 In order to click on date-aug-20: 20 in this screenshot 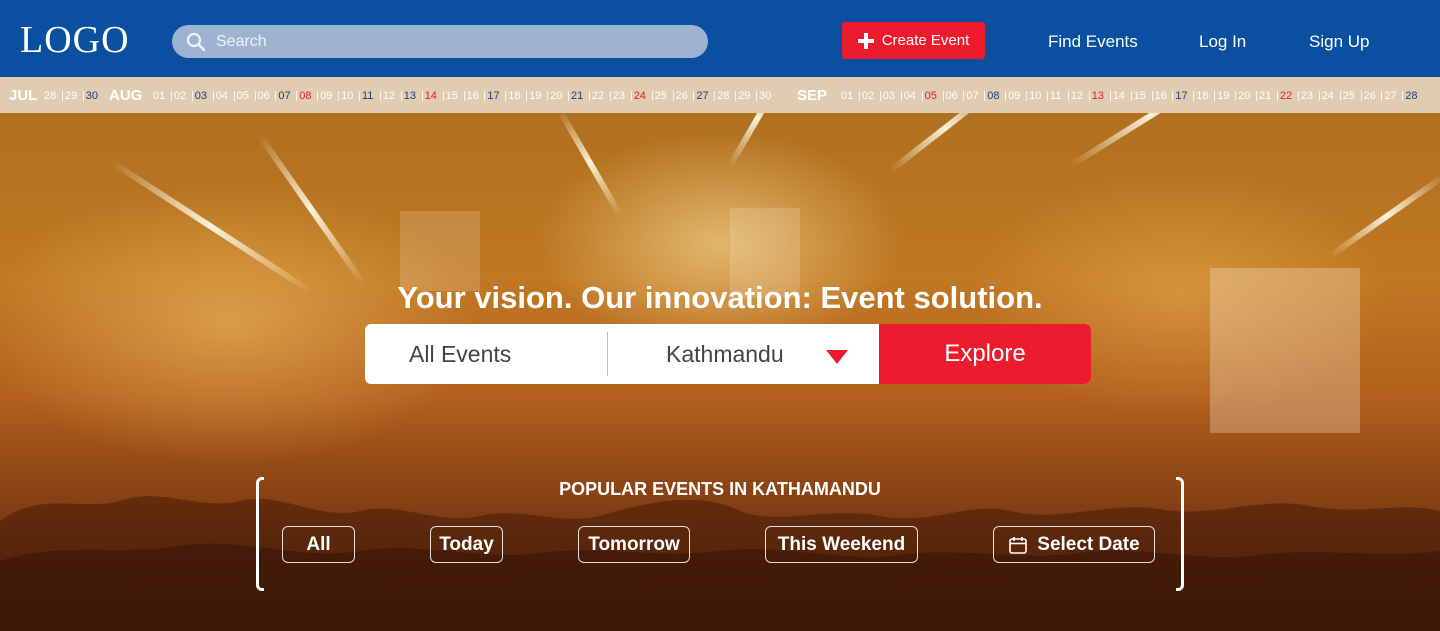, I will do `click(556, 96)`.